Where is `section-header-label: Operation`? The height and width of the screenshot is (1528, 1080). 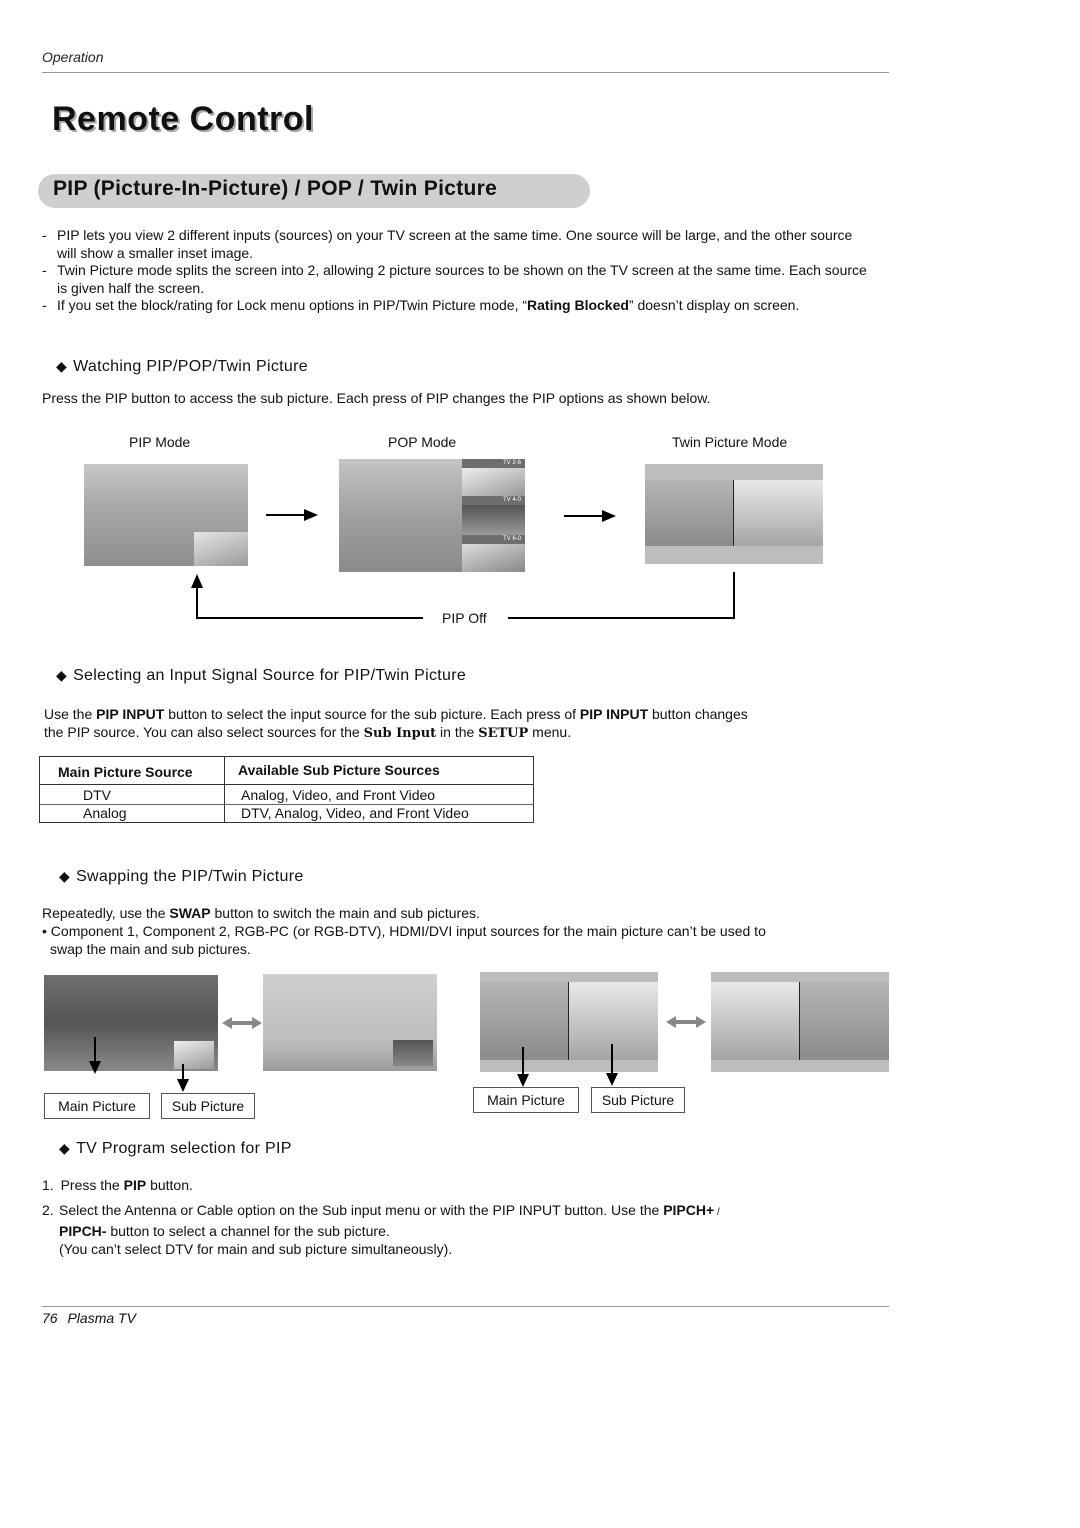 section-header-label: Operation is located at coordinates (73, 57).